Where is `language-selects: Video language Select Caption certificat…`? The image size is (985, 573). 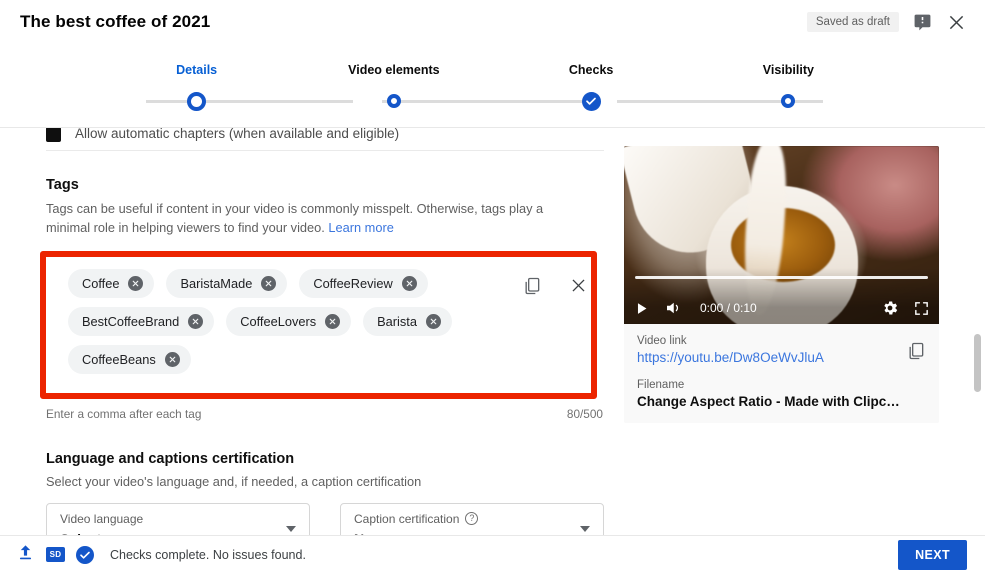
language-selects: Video language Select Caption certificat… is located at coordinates (325, 520).